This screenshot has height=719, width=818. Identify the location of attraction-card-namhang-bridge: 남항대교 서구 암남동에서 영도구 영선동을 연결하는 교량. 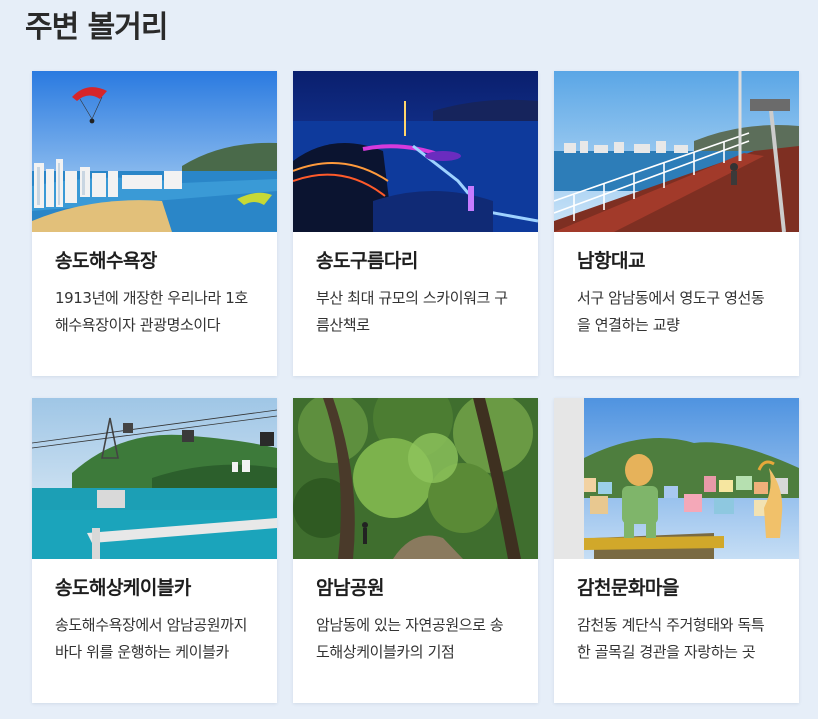
(676, 223).